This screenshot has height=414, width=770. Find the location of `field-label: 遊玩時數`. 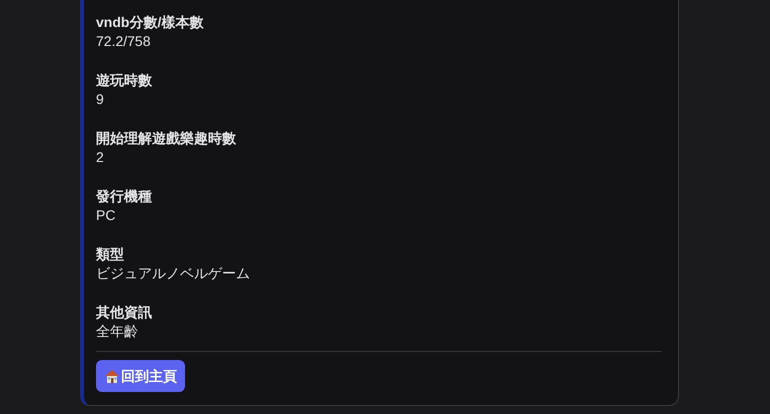

field-label: 遊玩時數 is located at coordinates (124, 80).